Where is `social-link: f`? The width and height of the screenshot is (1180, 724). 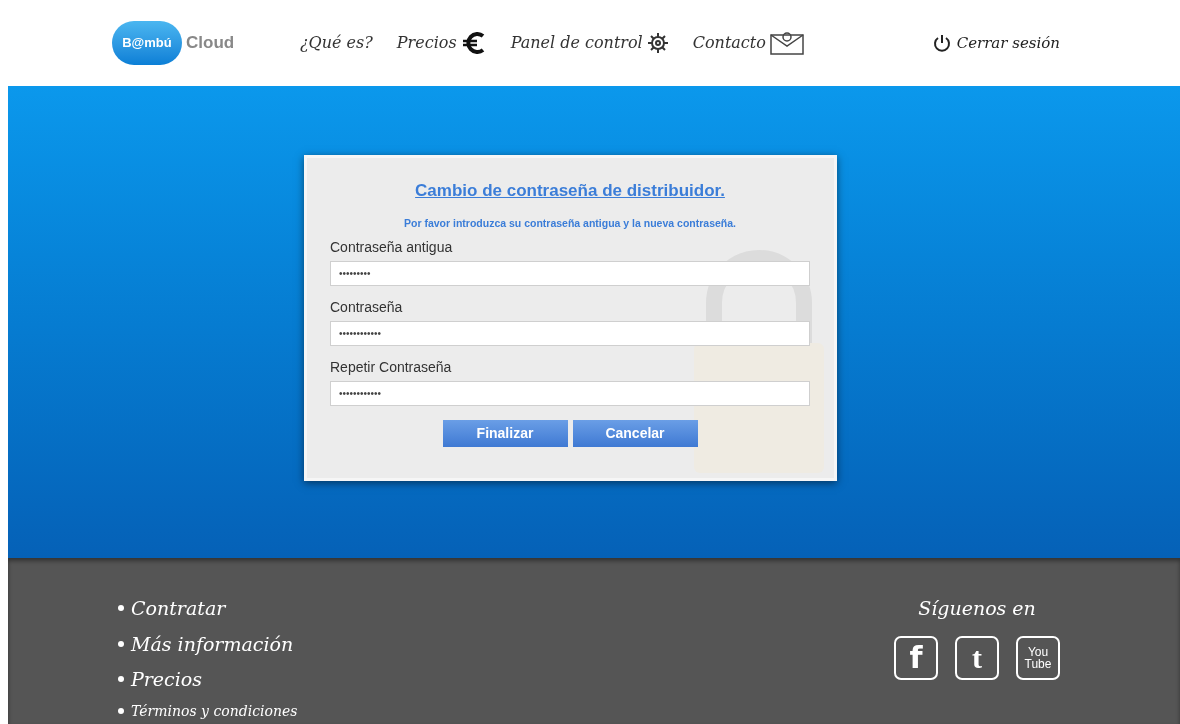
social-link: f is located at coordinates (916, 657).